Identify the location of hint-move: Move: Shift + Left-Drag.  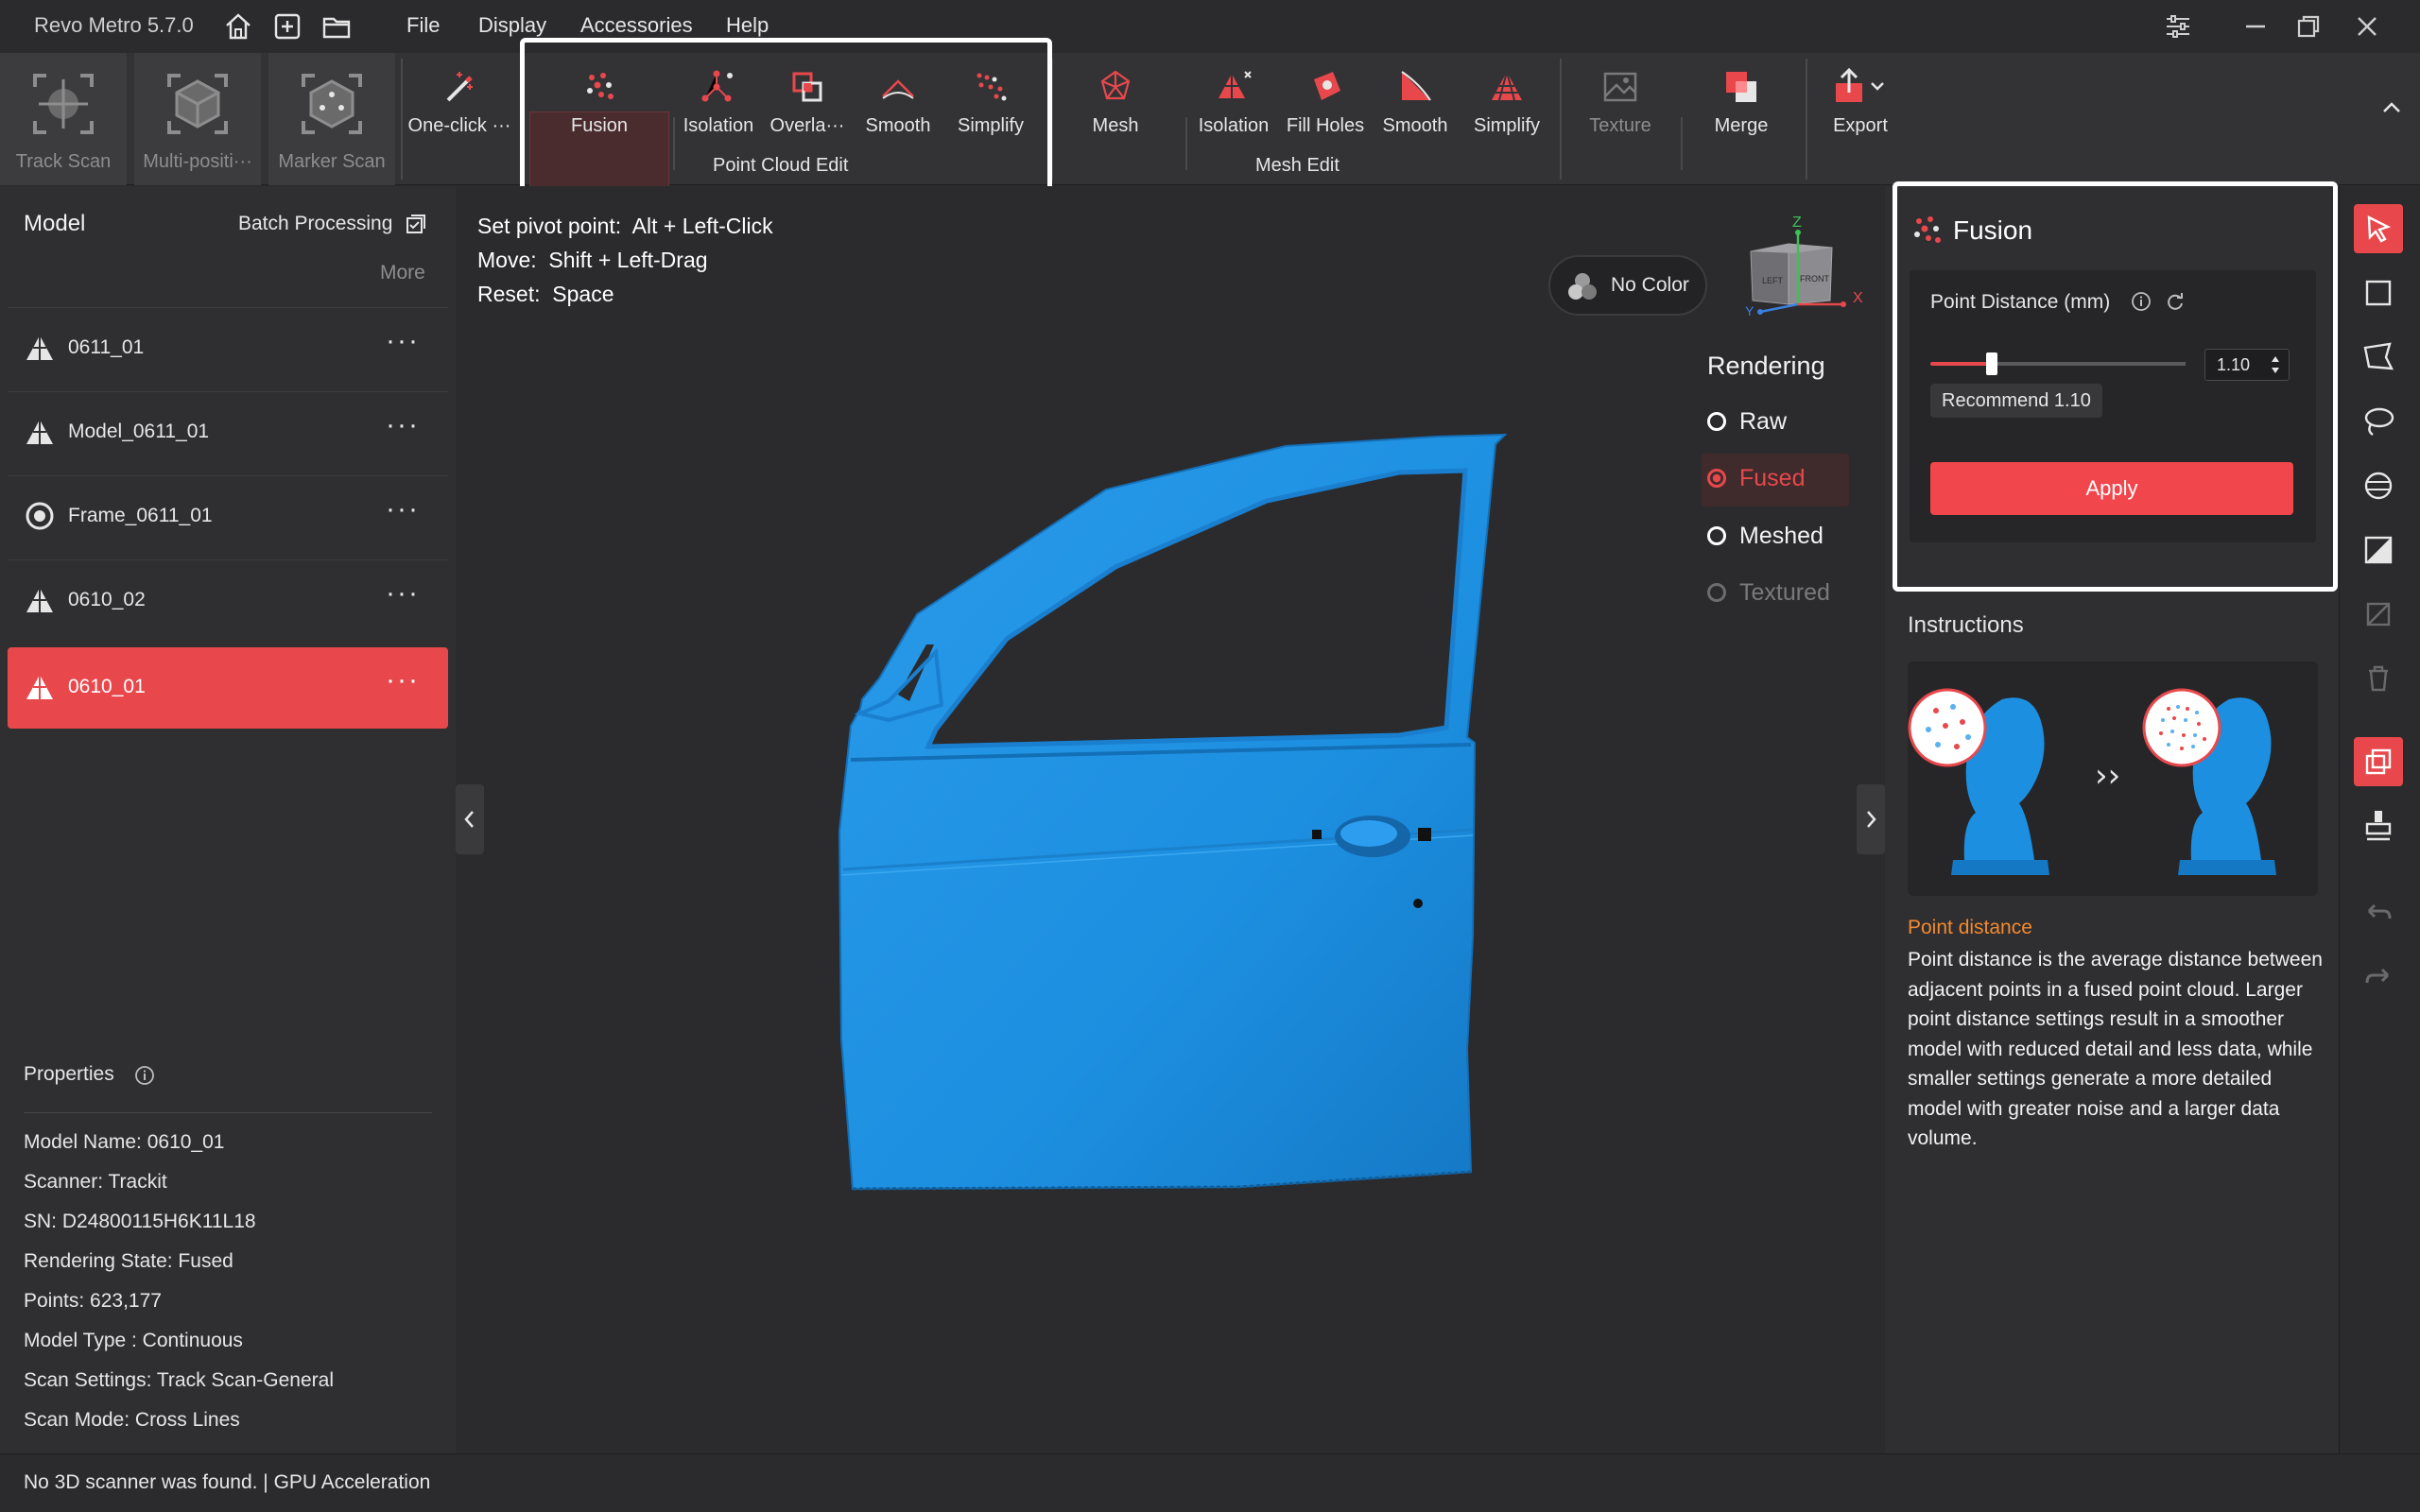
(592, 260).